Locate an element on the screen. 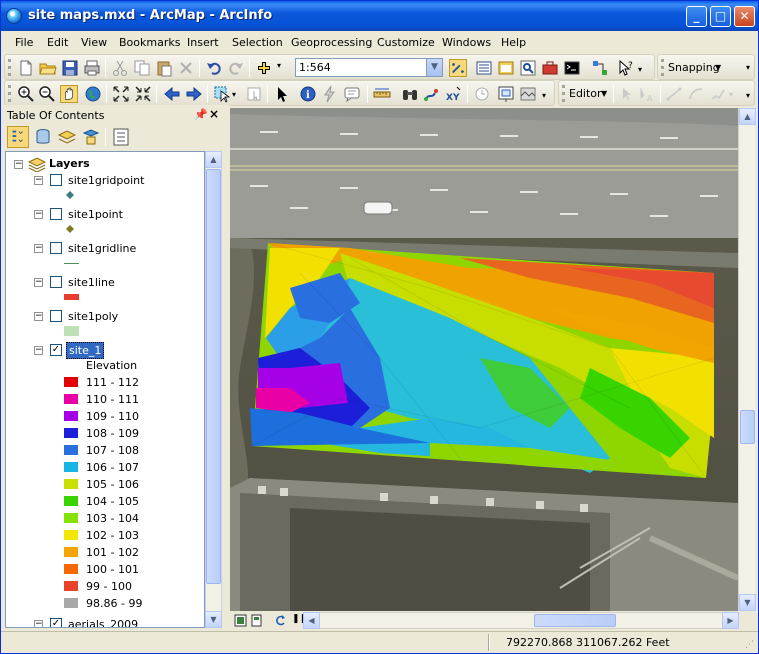  layer-name: site1poly is located at coordinates (93, 316).